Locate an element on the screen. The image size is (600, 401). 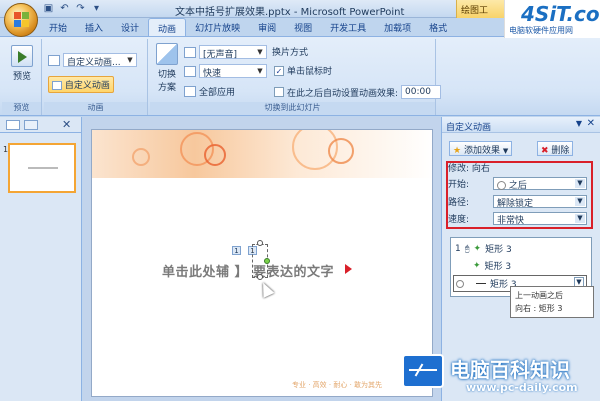
preview-group: 预览 预览 is located at coordinates (22, 77).